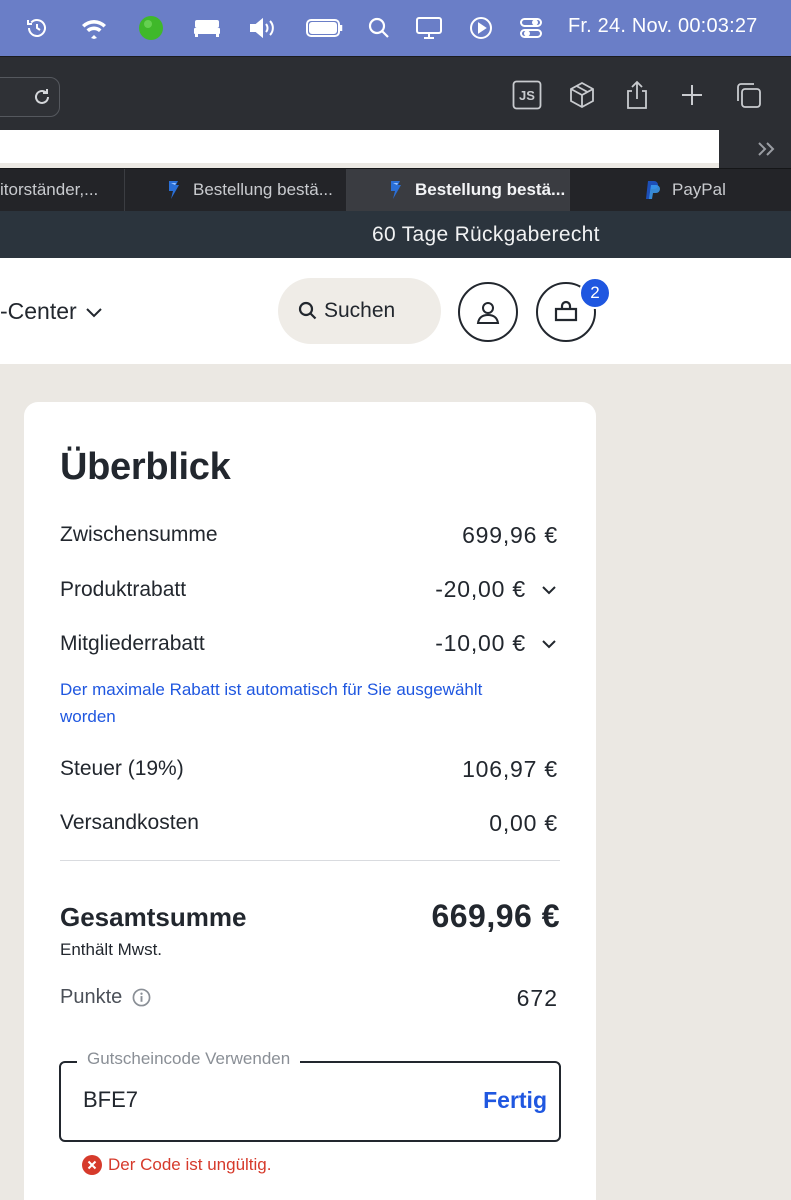 This screenshot has height=1200, width=791. What do you see at coordinates (566, 311) in the screenshot?
I see `shopping-bag-icon` at bounding box center [566, 311].